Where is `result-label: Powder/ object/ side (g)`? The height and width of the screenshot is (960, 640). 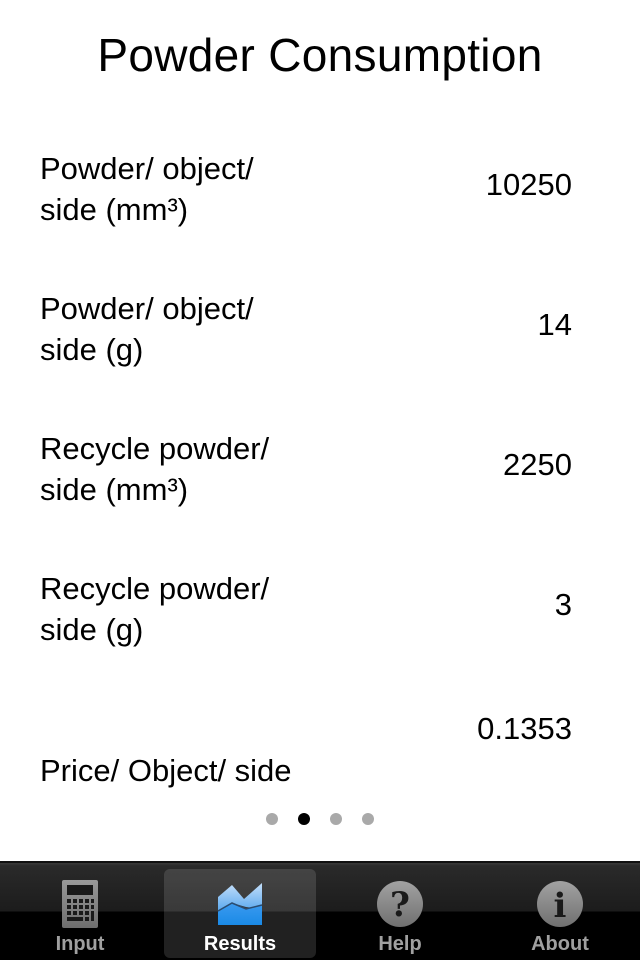
result-label: Powder/ object/ side (g) is located at coordinates (147, 329).